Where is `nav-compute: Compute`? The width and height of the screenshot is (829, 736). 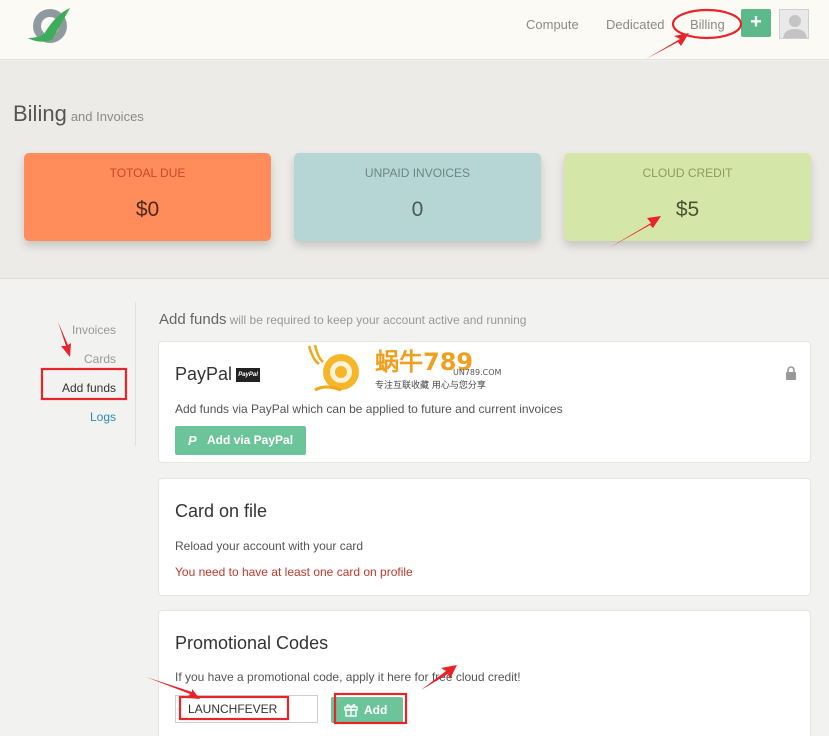
nav-compute: Compute is located at coordinates (552, 24).